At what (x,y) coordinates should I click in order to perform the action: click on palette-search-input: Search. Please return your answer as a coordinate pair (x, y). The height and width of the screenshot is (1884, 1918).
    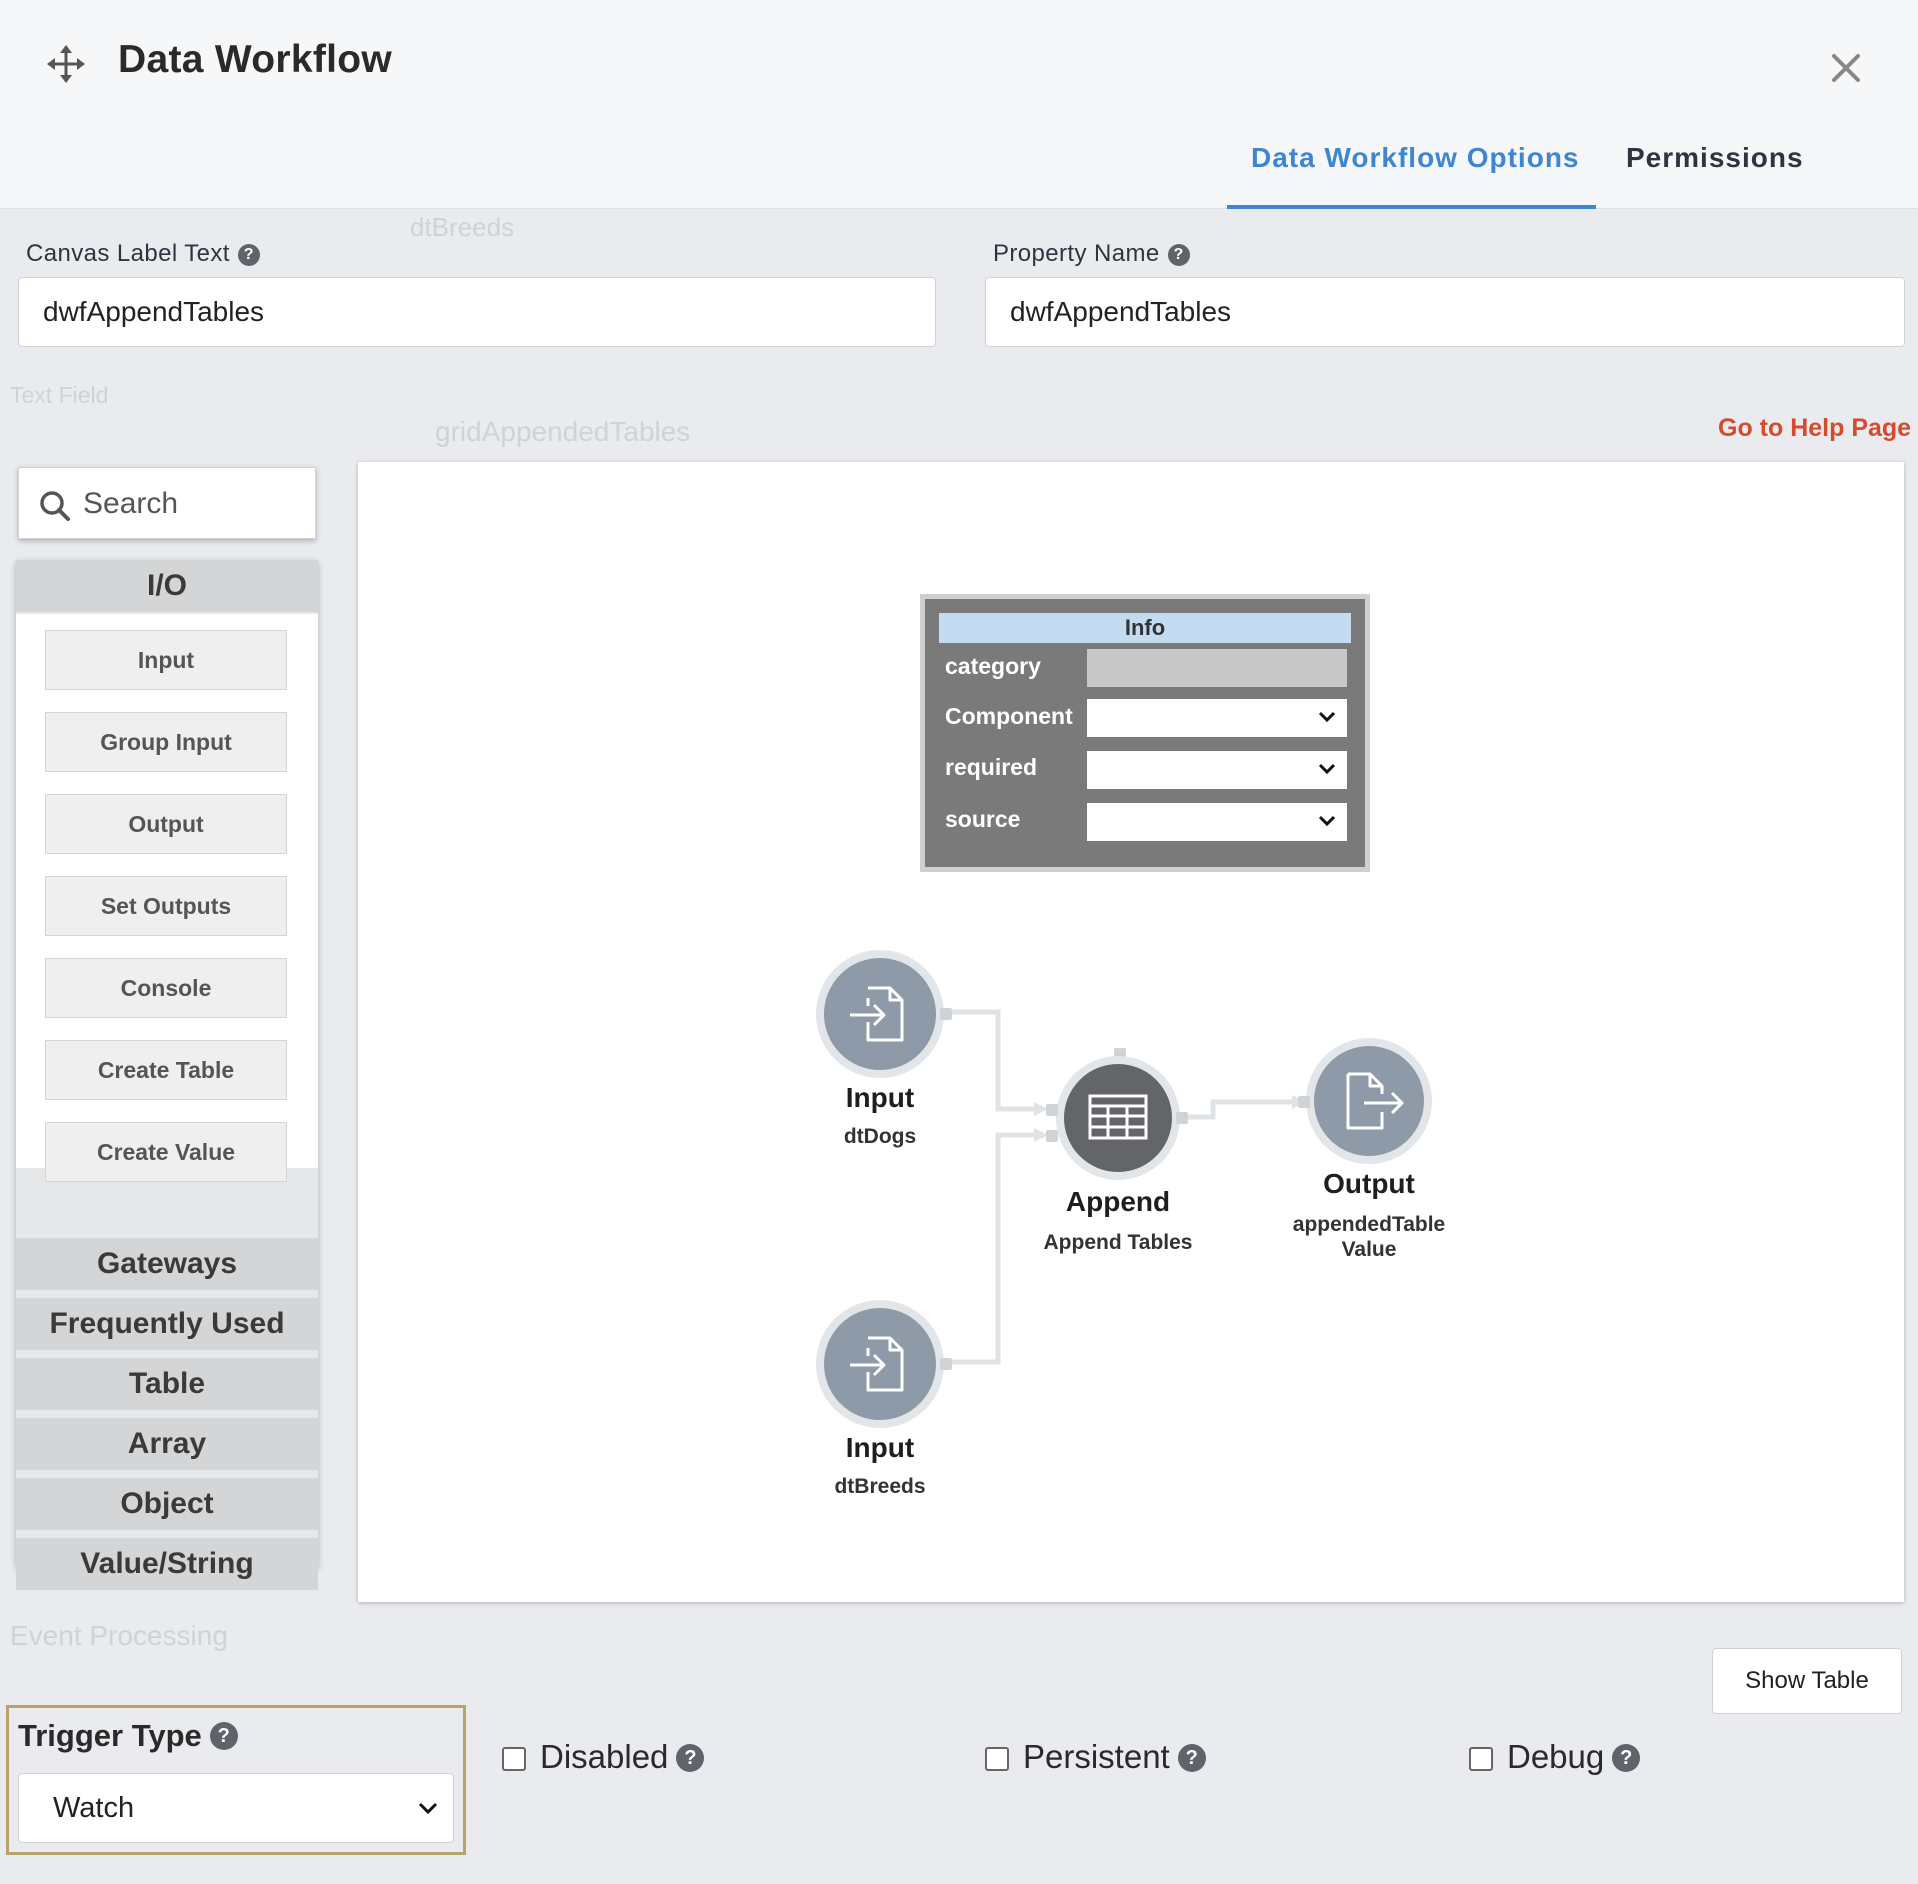
    Looking at the image, I should click on (167, 503).